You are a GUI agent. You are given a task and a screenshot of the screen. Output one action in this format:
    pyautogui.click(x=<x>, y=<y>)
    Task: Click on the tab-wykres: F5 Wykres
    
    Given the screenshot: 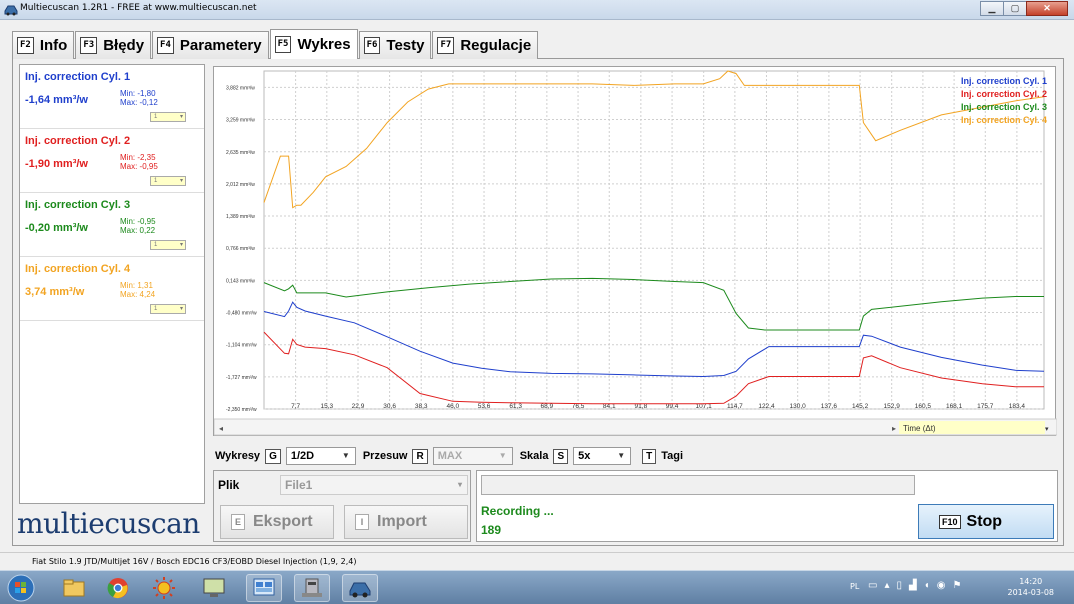 What is the action you would take?
    pyautogui.click(x=313, y=44)
    